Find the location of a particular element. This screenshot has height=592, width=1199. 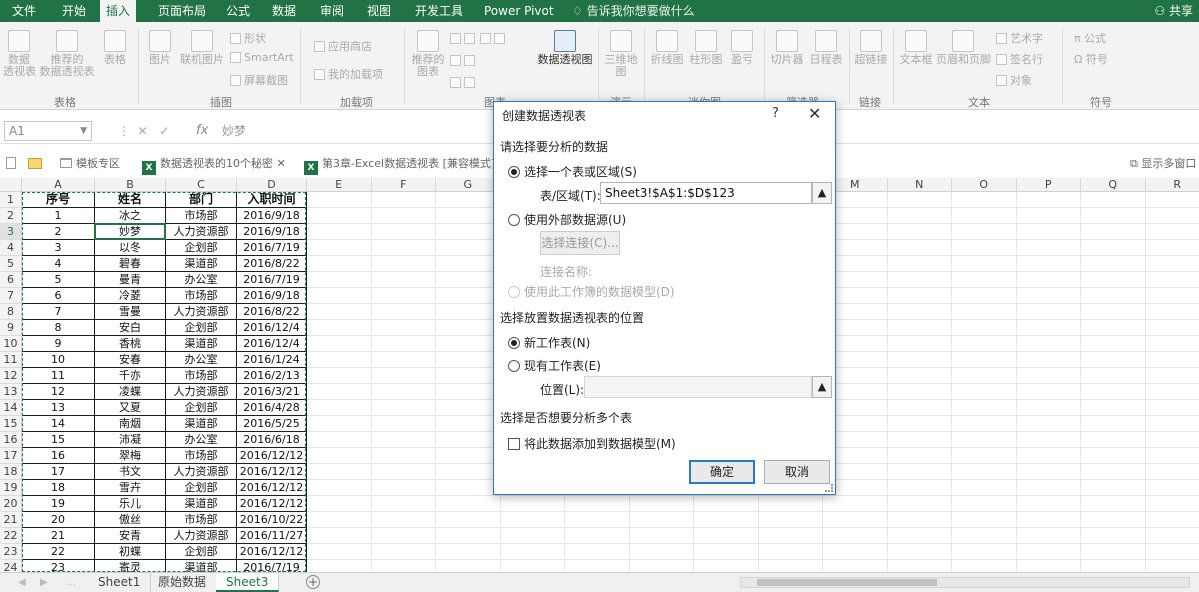

collapse-location-button: ▲ is located at coordinates (822, 387).